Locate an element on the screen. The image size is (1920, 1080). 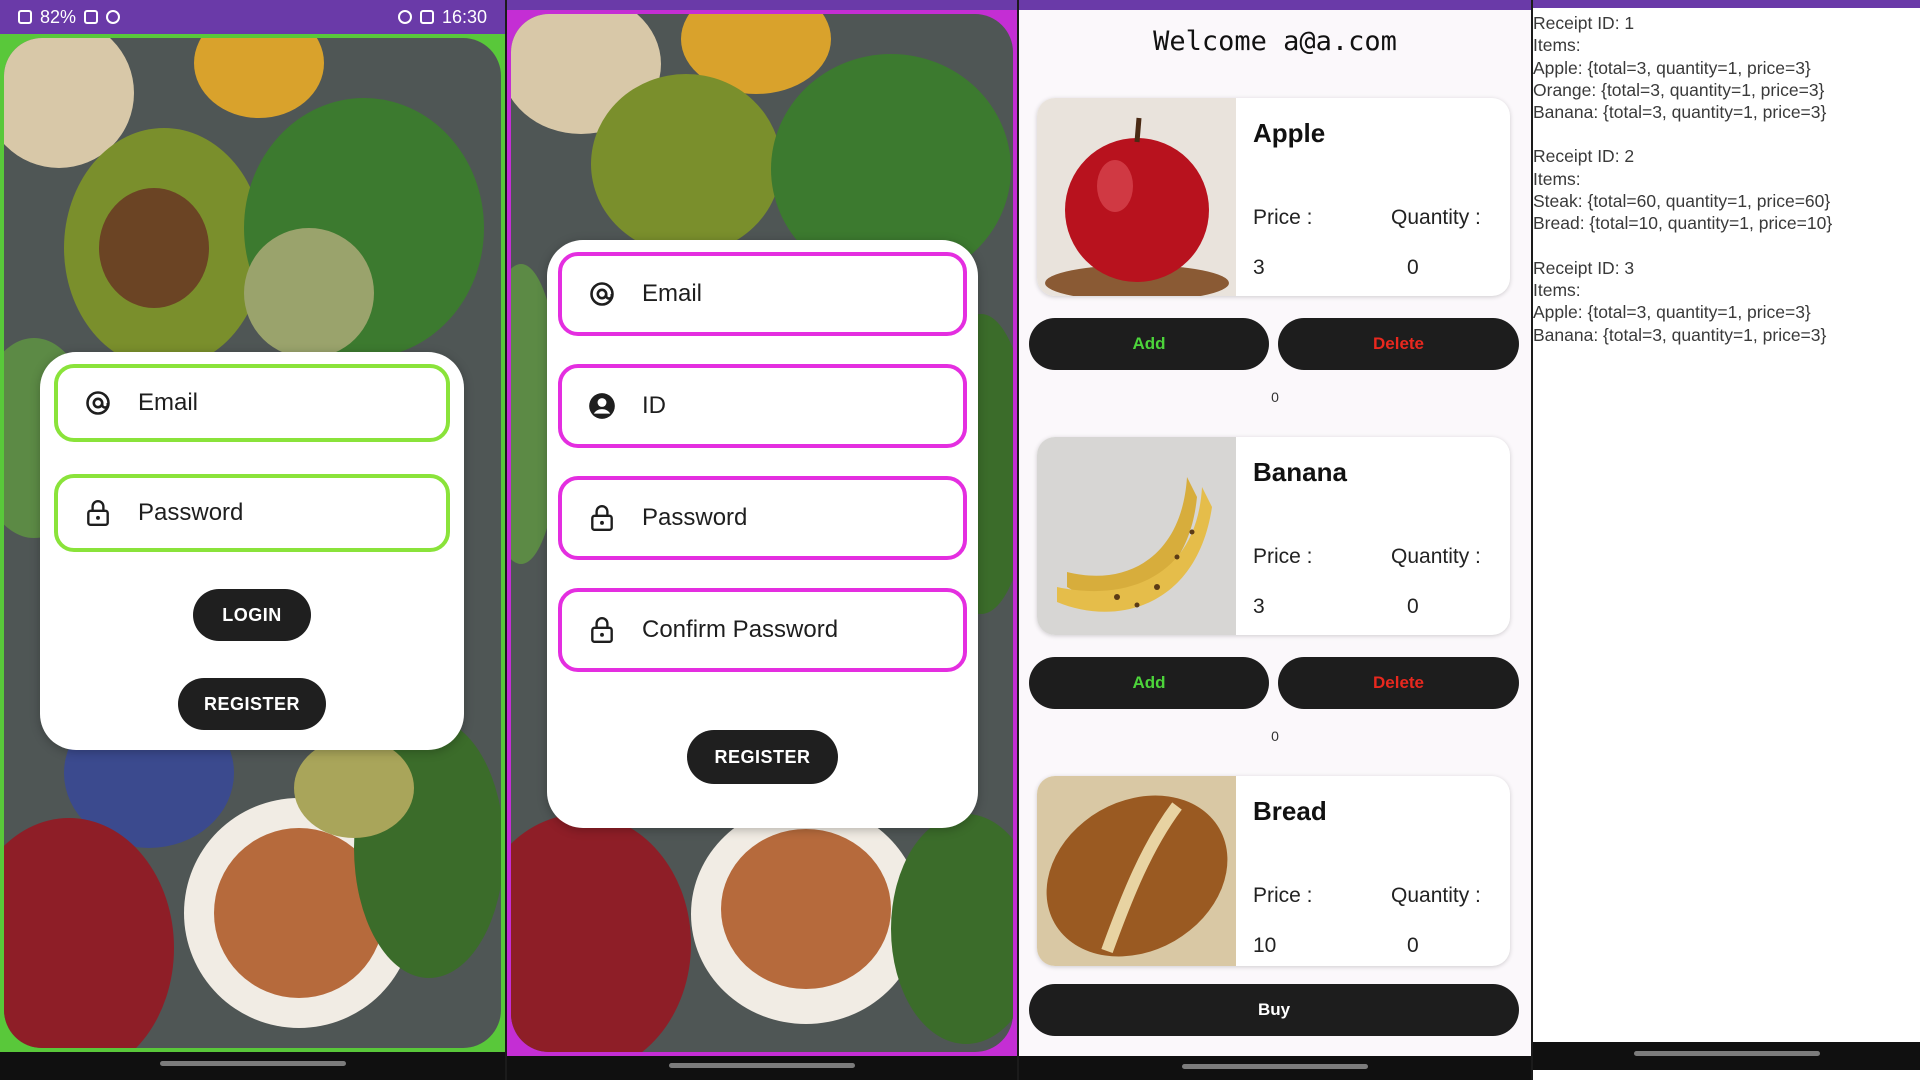
banana-image is located at coordinates (1136, 536).